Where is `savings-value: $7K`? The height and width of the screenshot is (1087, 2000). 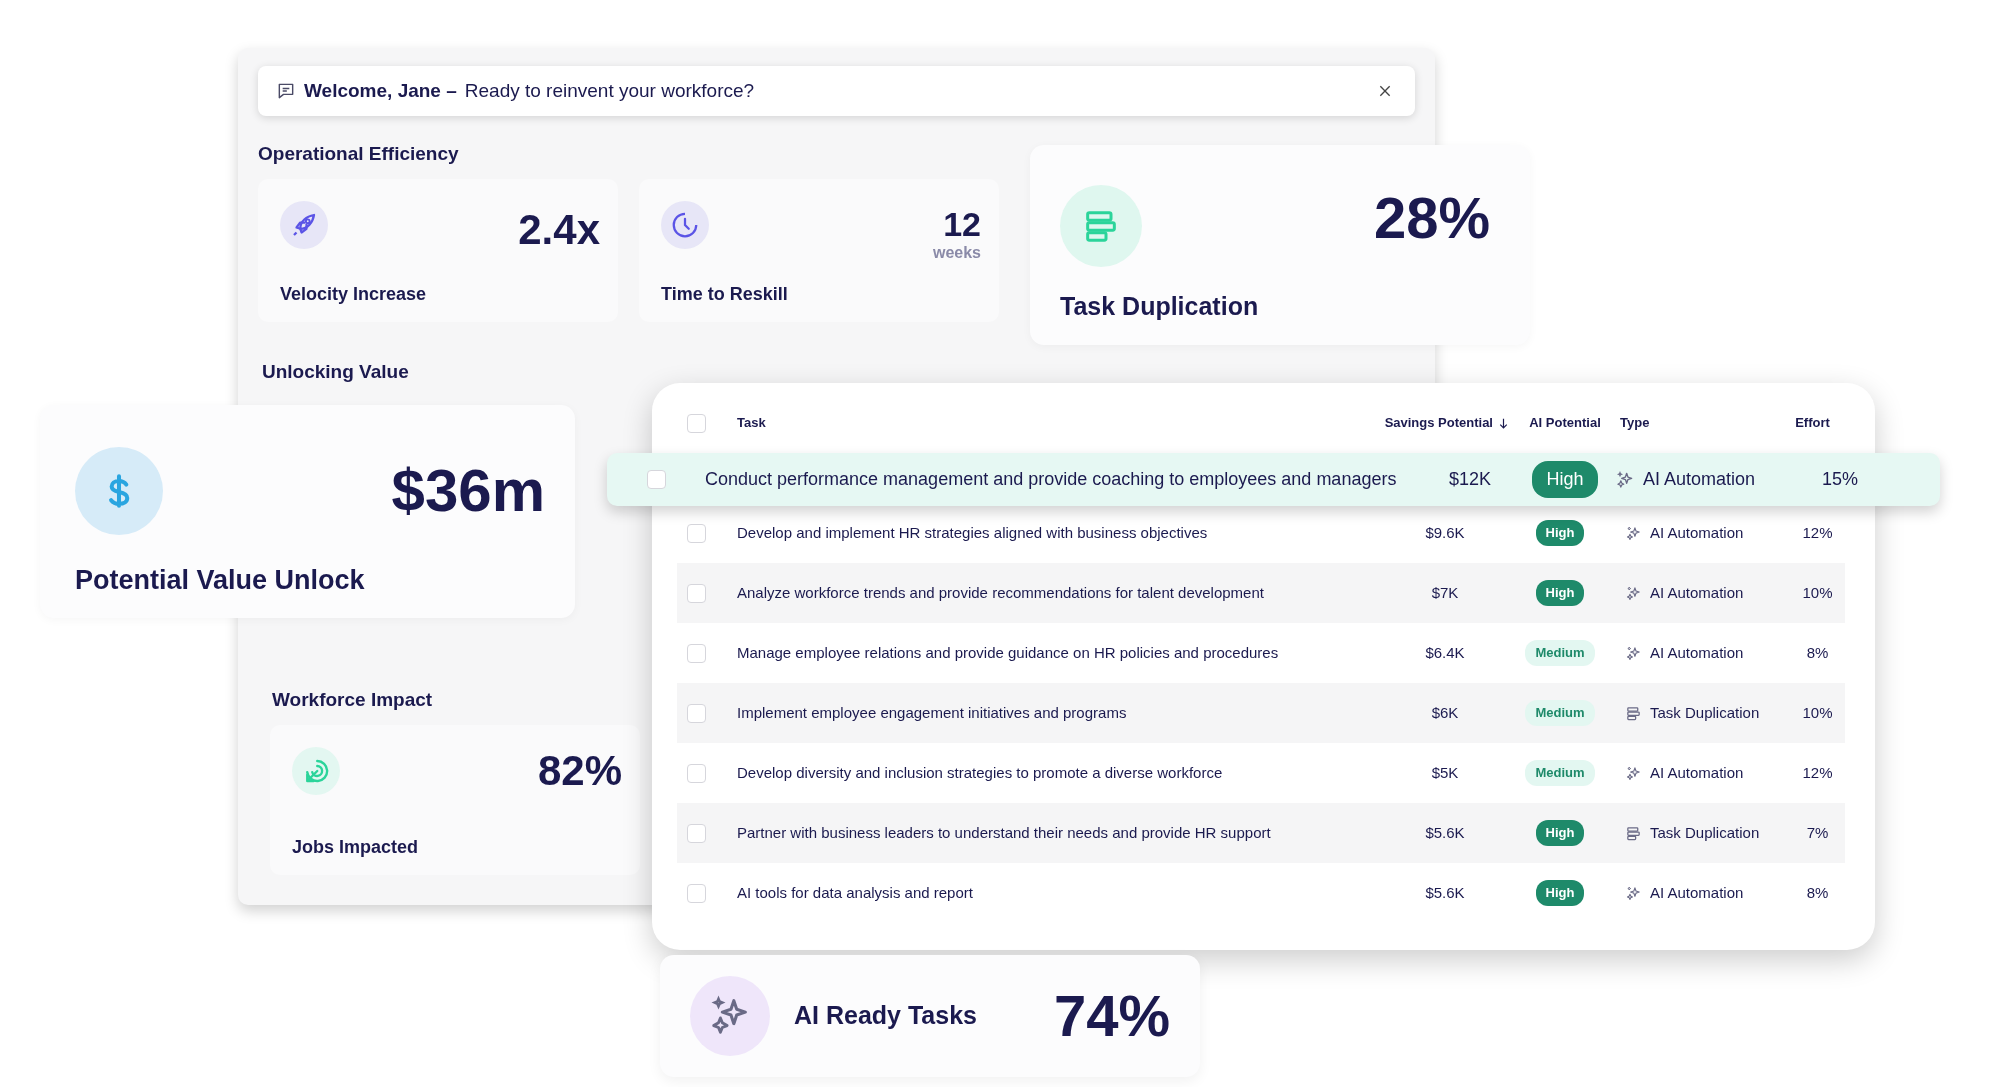 savings-value: $7K is located at coordinates (1445, 592).